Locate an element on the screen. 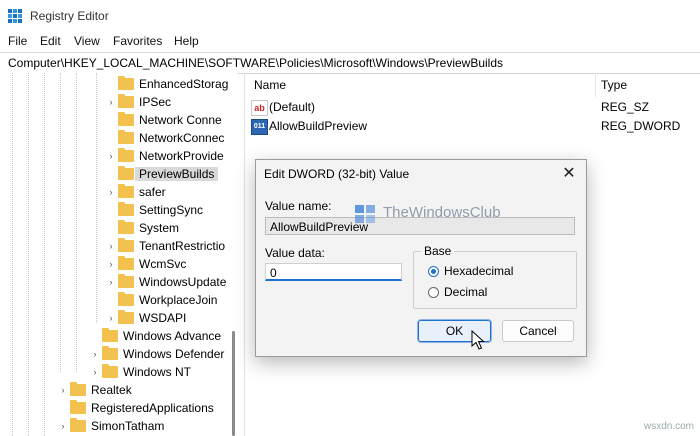 The image size is (700, 436). tree-item: › SimonTatham is located at coordinates (119, 426).